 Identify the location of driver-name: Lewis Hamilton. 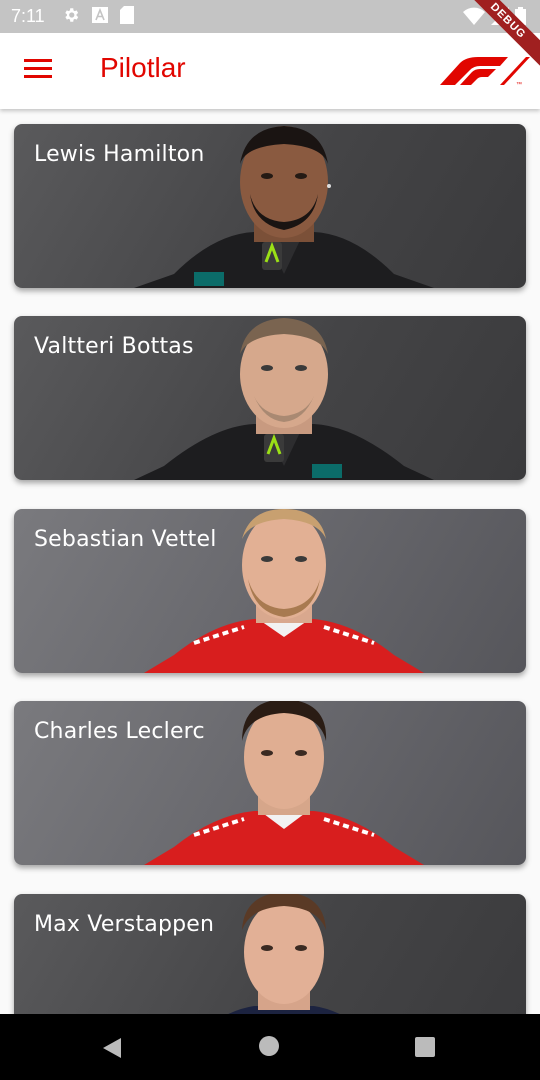
(119, 154).